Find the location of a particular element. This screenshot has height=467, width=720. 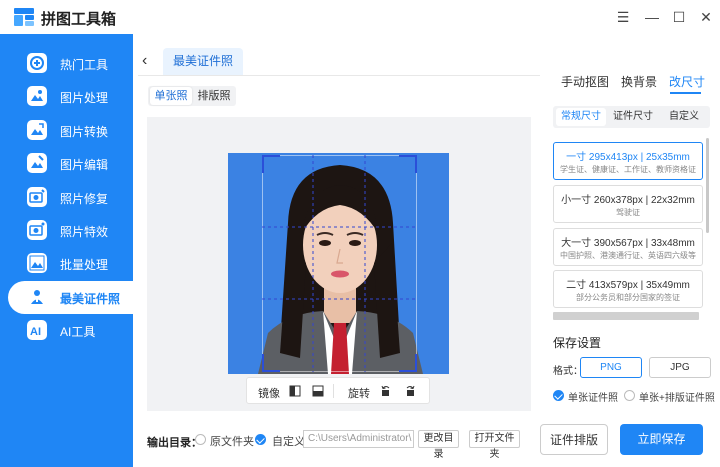

ai-tools-icon: AI is located at coordinates (37, 330).